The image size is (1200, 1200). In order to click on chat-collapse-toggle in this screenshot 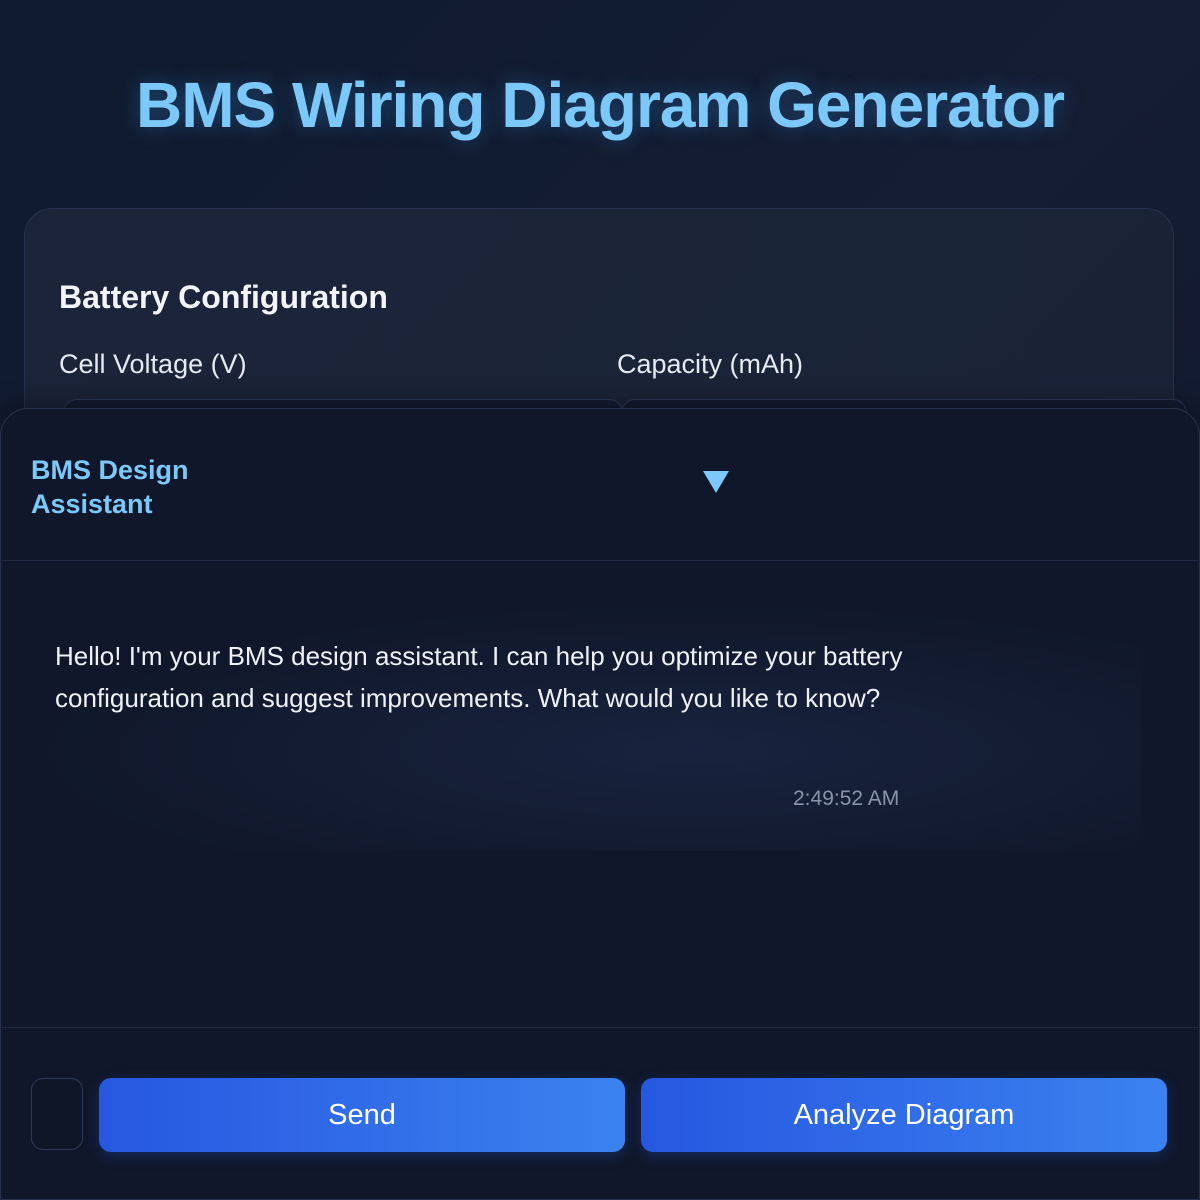, I will do `click(716, 484)`.